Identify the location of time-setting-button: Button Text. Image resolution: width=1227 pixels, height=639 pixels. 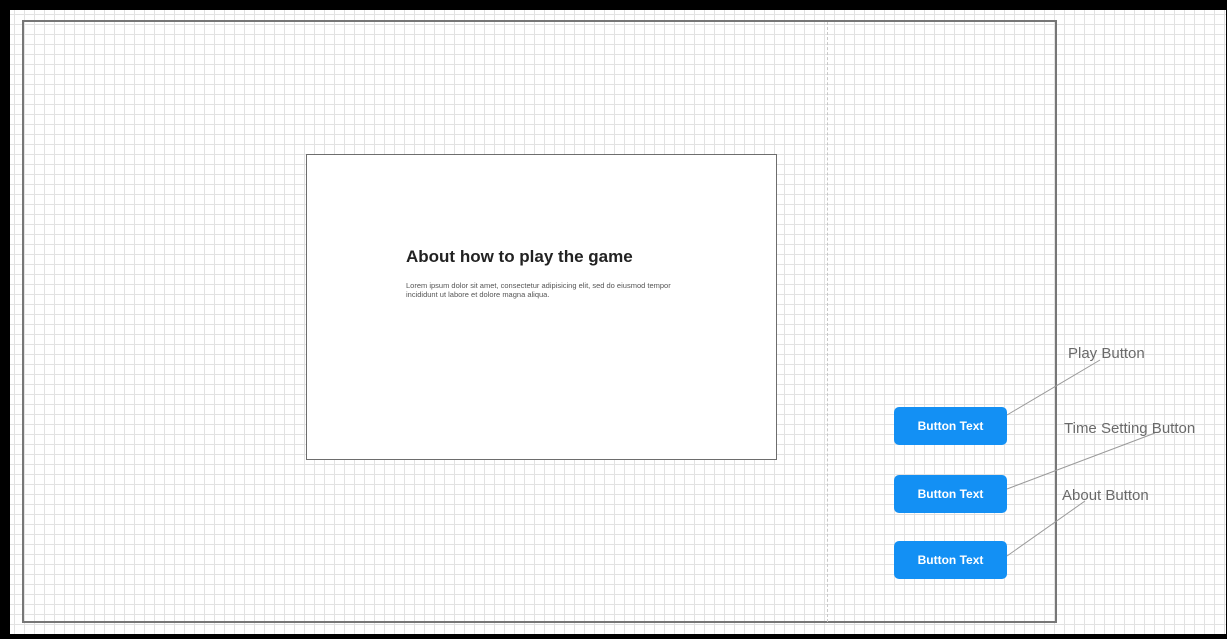
(950, 494).